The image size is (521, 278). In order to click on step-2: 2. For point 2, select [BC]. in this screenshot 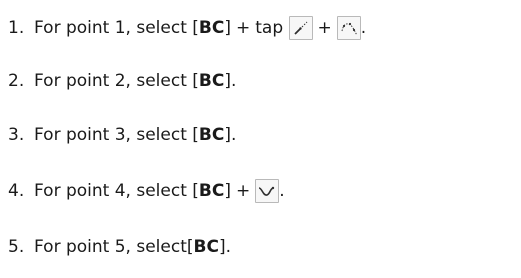, I will do `click(122, 81)`.